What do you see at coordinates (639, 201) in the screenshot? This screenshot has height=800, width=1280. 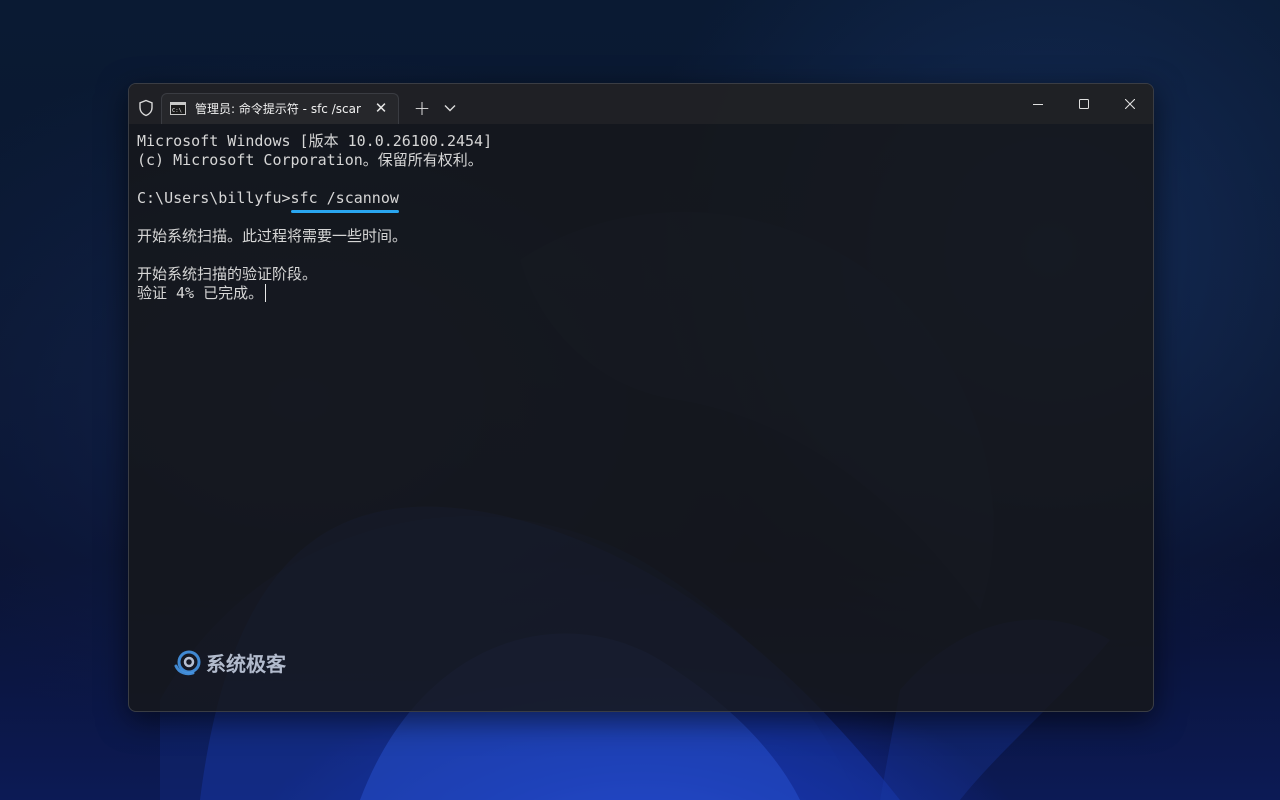 I see `prompt-line: C:\Users\billyfu>sfc /scannow` at bounding box center [639, 201].